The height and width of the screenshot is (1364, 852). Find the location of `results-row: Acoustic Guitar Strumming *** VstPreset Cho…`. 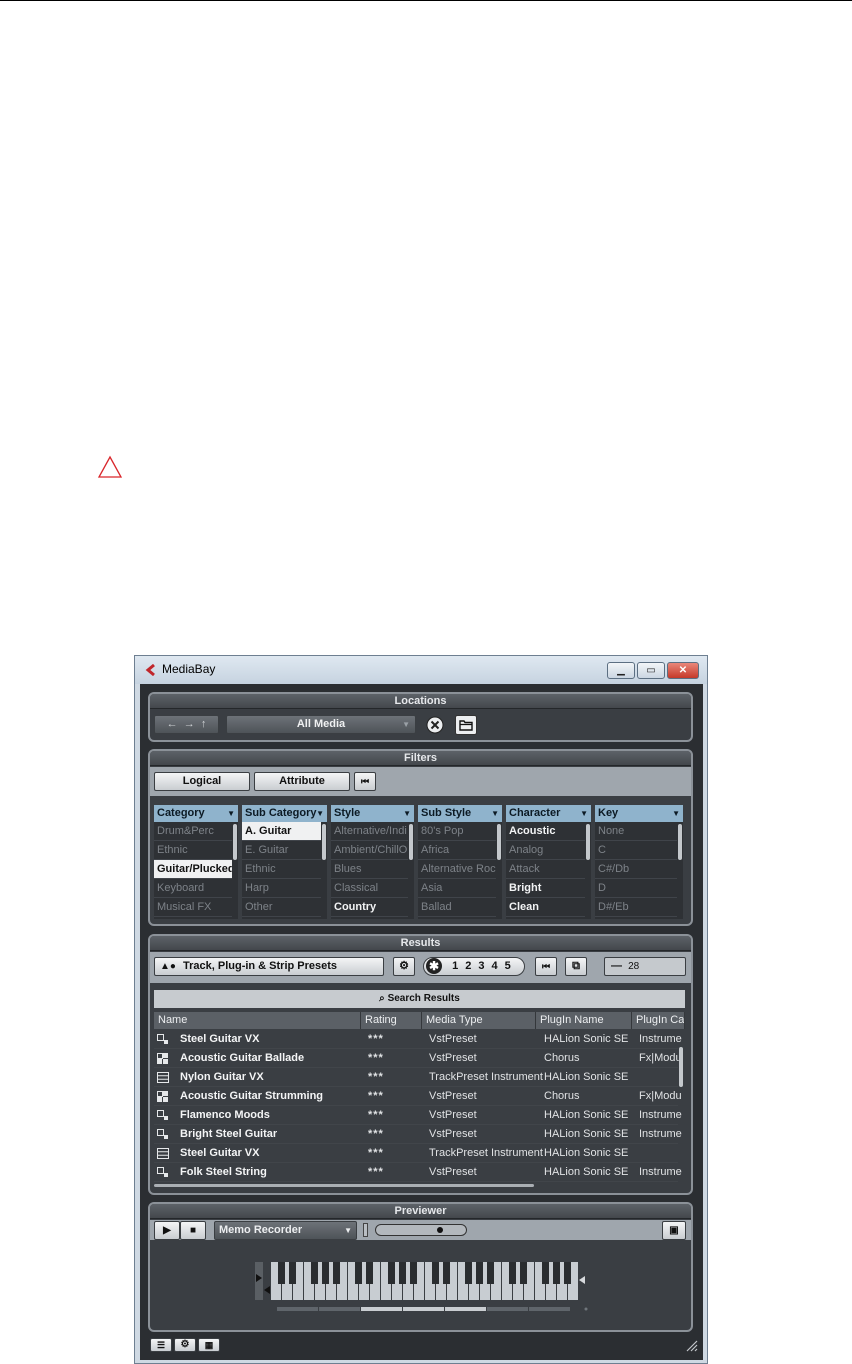

results-row: Acoustic Guitar Strumming *** VstPreset Cho… is located at coordinates (418, 1096).